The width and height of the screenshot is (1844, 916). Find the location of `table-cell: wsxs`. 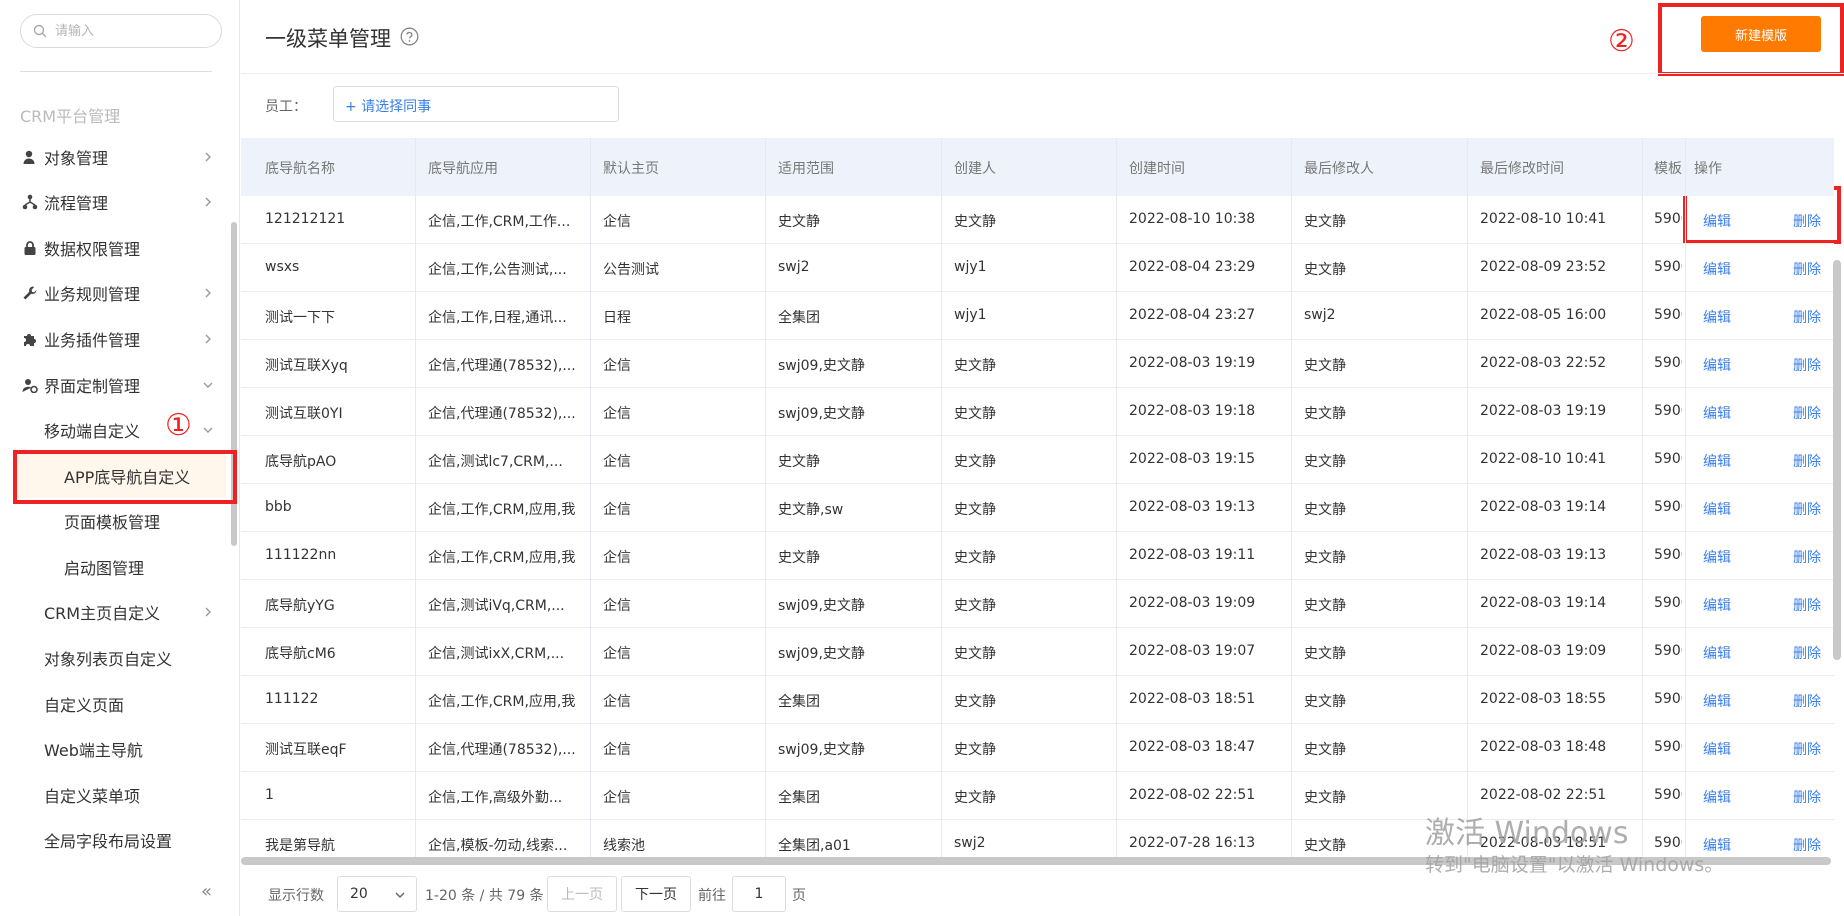

table-cell: wsxs is located at coordinates (282, 267).